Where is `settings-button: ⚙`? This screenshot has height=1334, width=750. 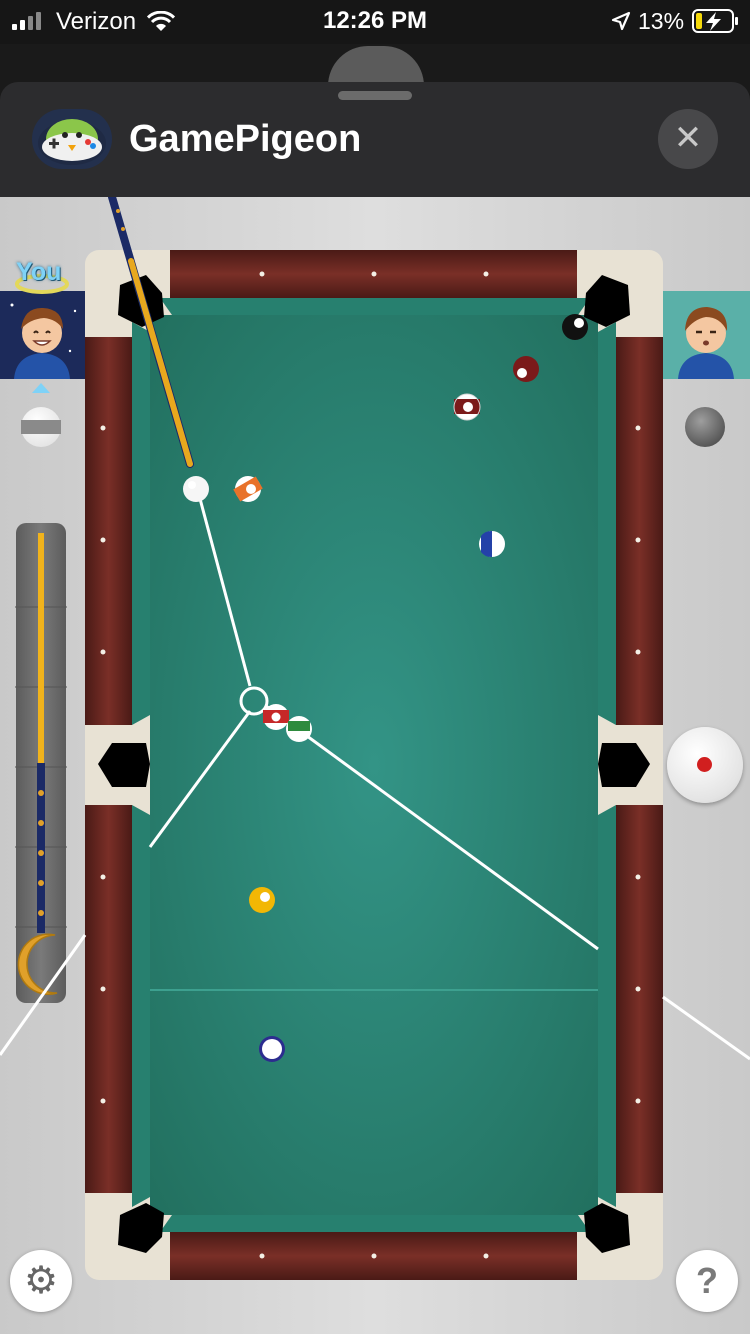 settings-button: ⚙ is located at coordinates (41, 1281).